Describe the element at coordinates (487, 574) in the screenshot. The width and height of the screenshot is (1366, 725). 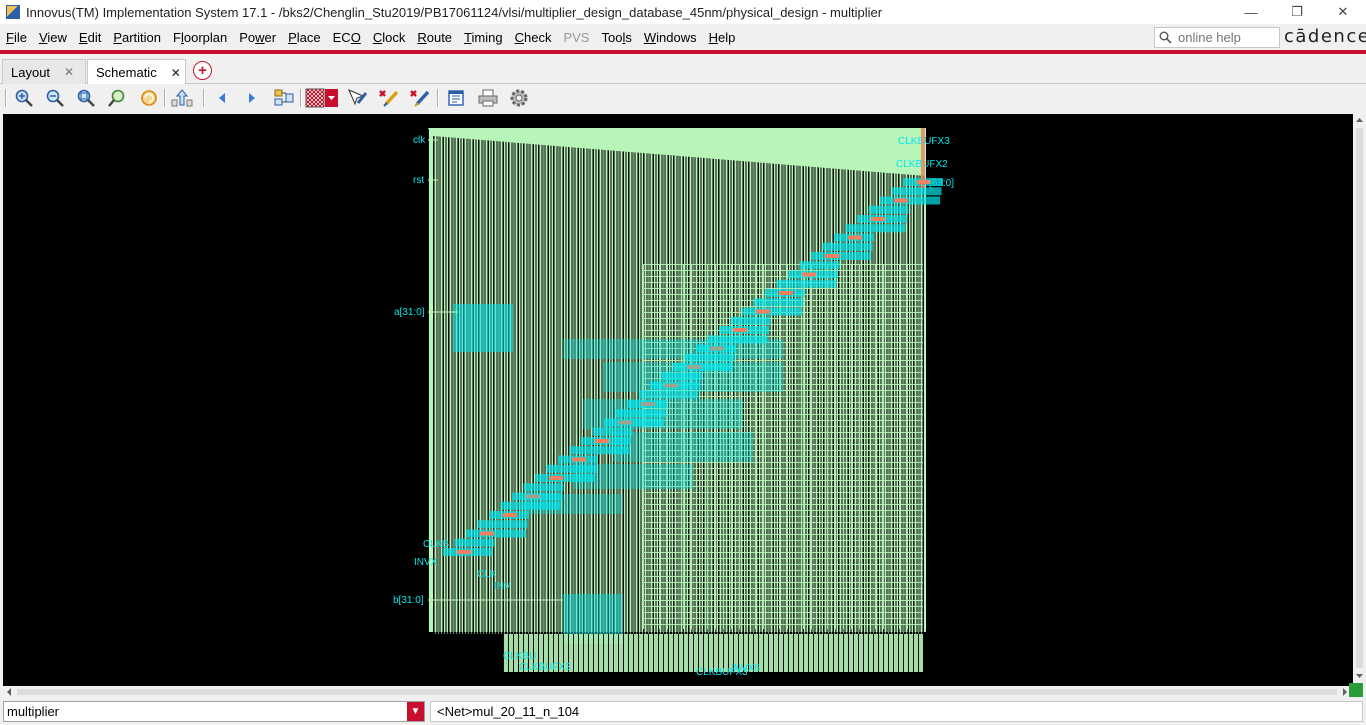
I see `cell-label: CLK` at that location.